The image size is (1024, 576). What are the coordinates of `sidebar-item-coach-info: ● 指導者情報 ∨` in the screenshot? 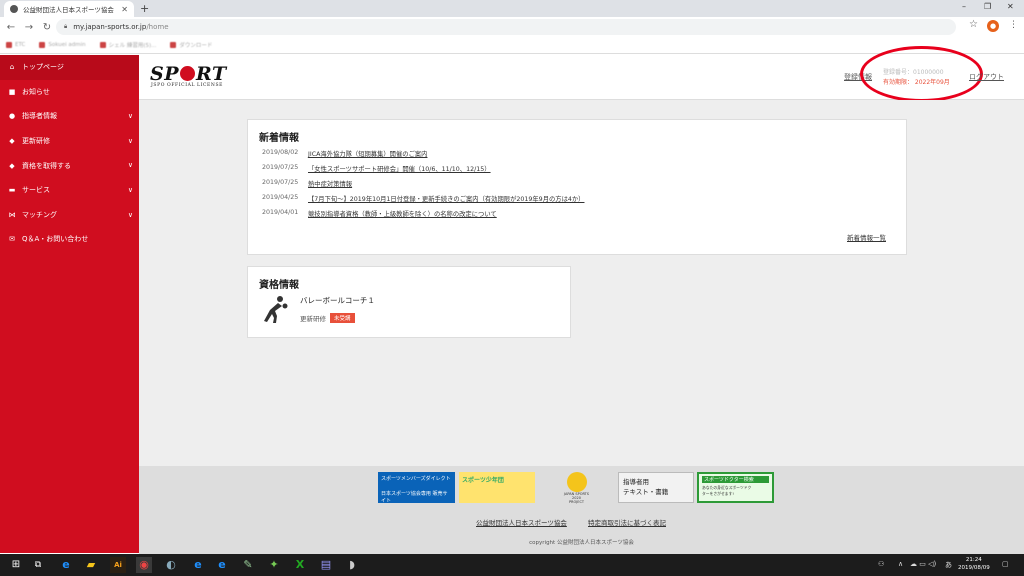 It's located at (69, 116).